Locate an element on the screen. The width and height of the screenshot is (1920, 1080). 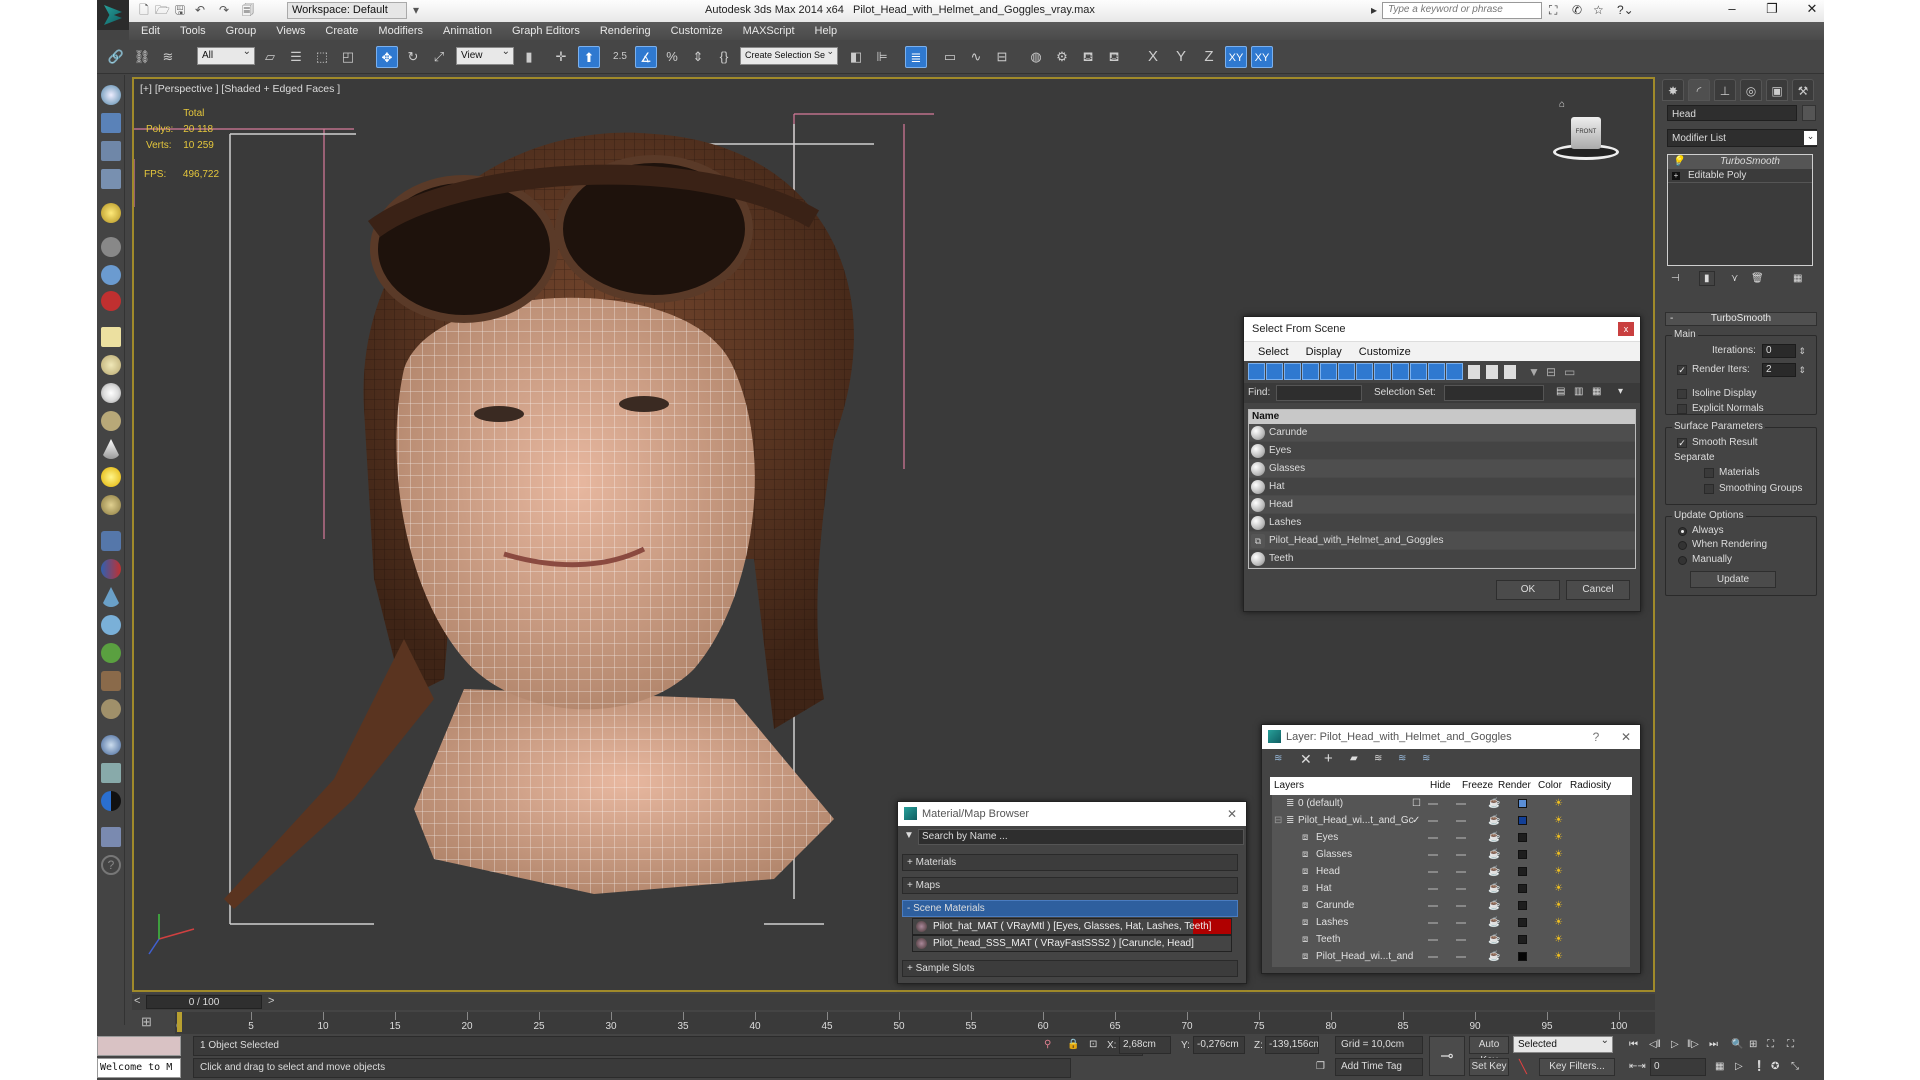
browser-options-icon: ▼ is located at coordinates (909, 835).